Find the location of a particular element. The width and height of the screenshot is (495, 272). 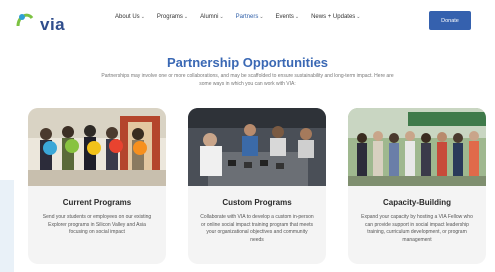

nav-alumni: Alumni ⌄ is located at coordinates (212, 17).